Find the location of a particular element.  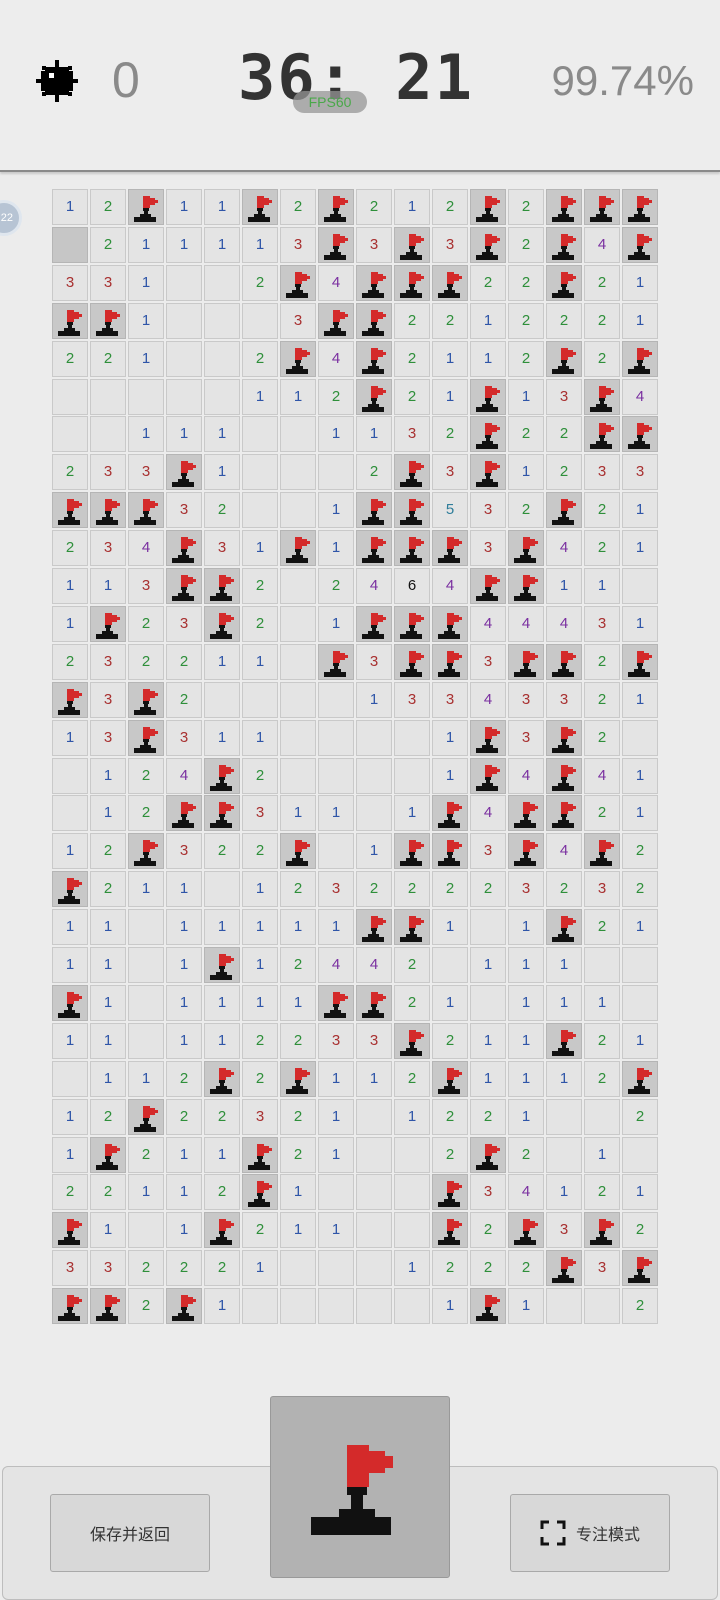

save-and-return-button: 保存并返回 is located at coordinates (130, 1533).